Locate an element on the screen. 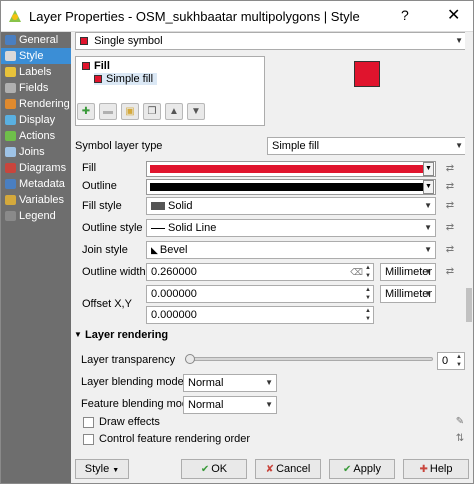 This screenshot has width=474, height=484. solid-line-icon is located at coordinates (158, 228).